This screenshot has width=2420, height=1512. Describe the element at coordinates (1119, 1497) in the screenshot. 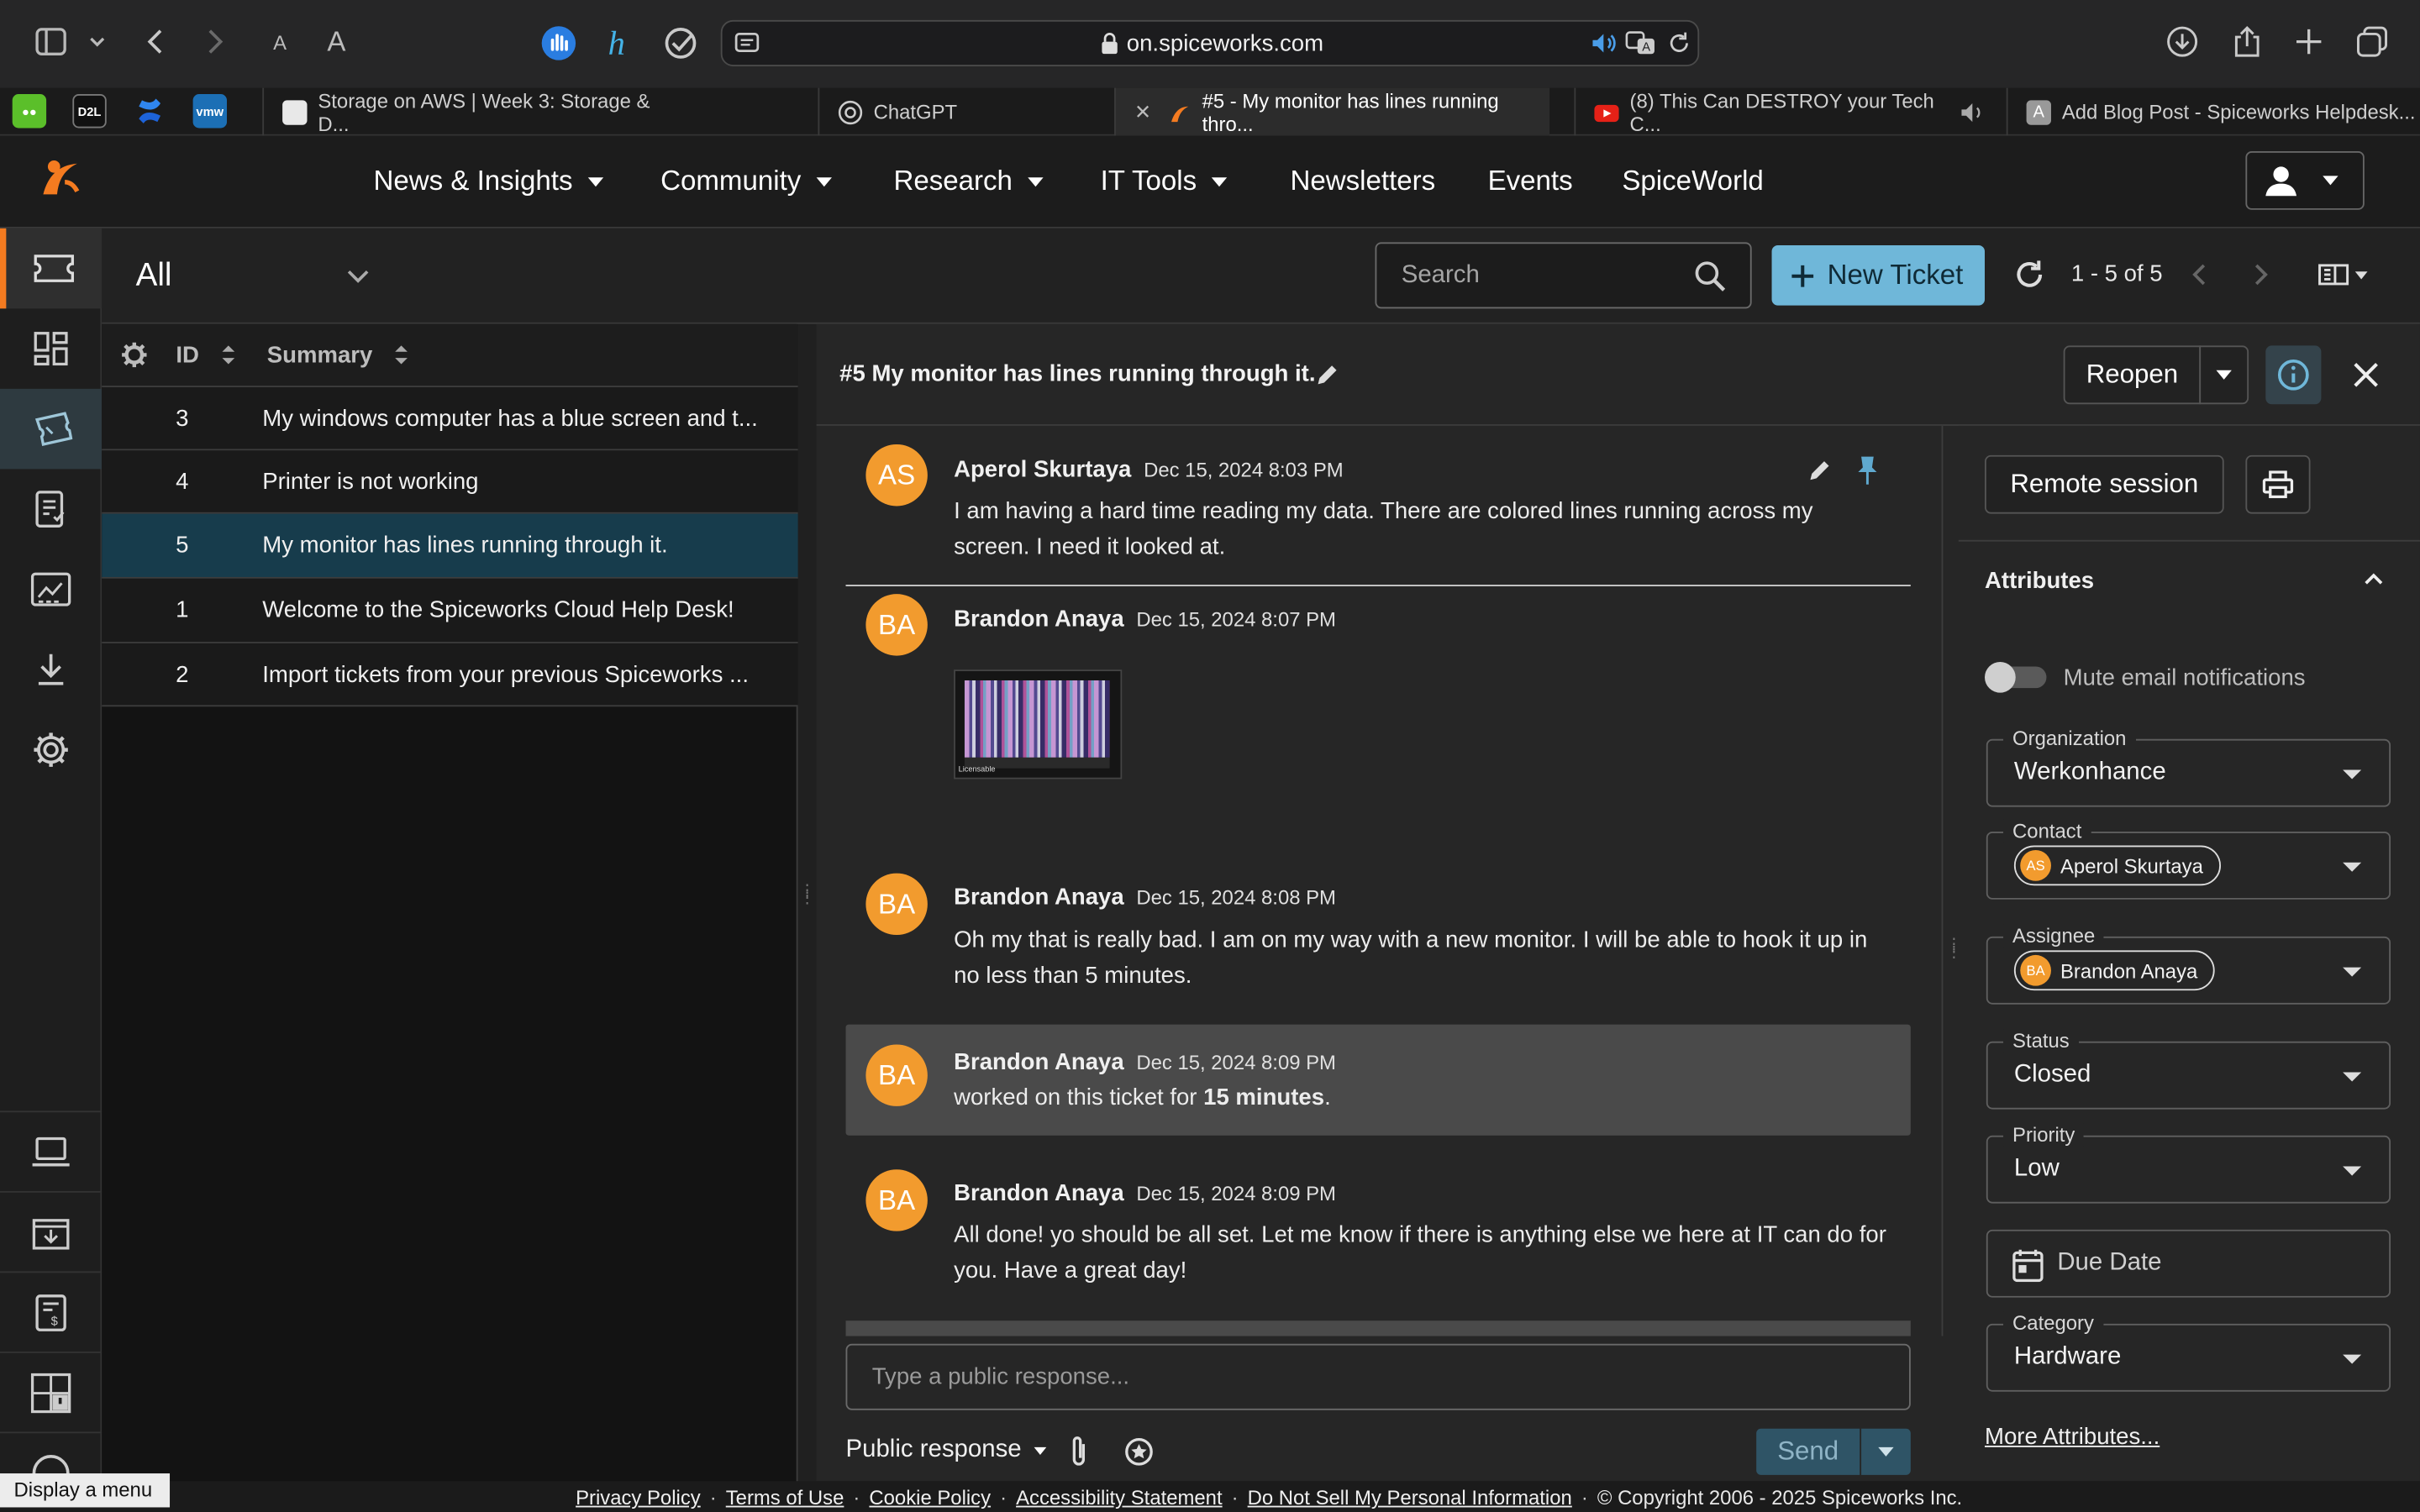

I see `accessibility-link: Accessibility Statement` at that location.